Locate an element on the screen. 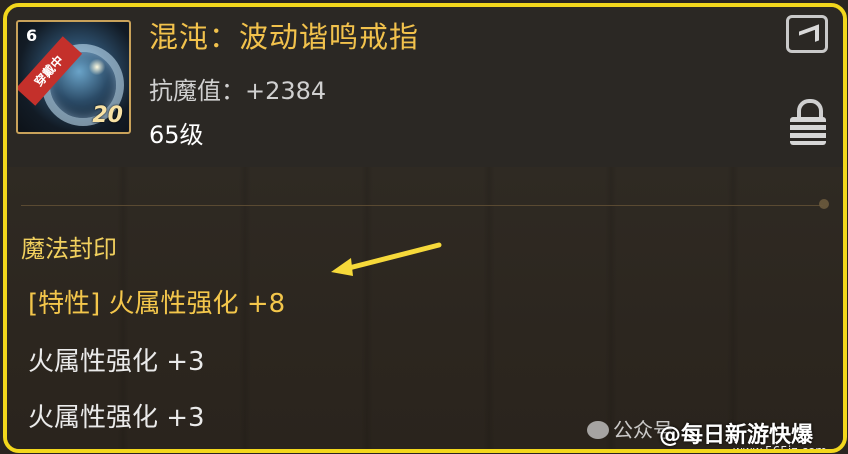  icon-top-label: 6 is located at coordinates (32, 35).